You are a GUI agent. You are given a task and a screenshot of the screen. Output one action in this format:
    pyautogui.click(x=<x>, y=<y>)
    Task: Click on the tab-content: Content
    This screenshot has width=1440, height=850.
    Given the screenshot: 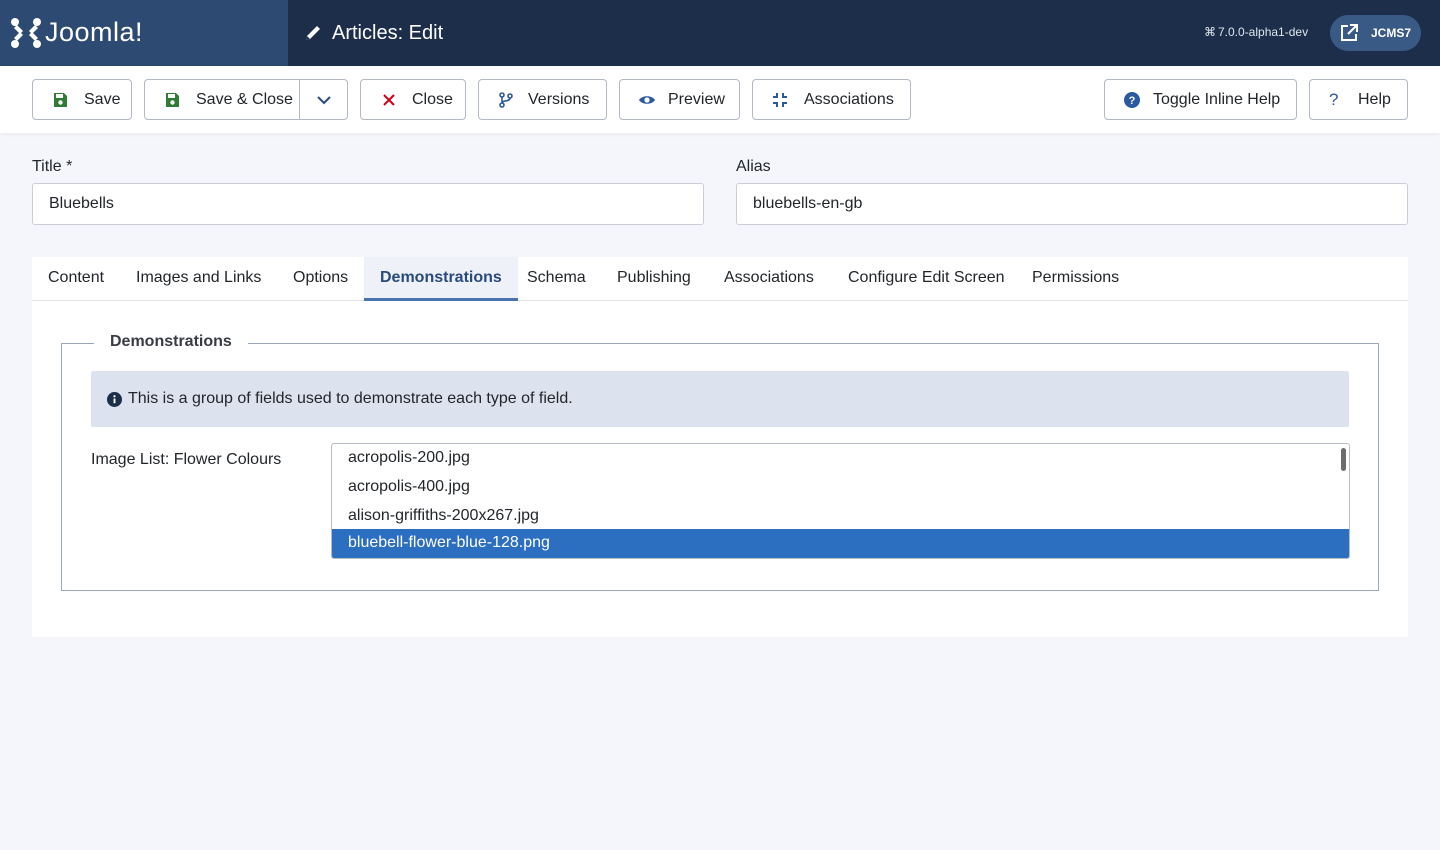 What is the action you would take?
    pyautogui.click(x=76, y=279)
    